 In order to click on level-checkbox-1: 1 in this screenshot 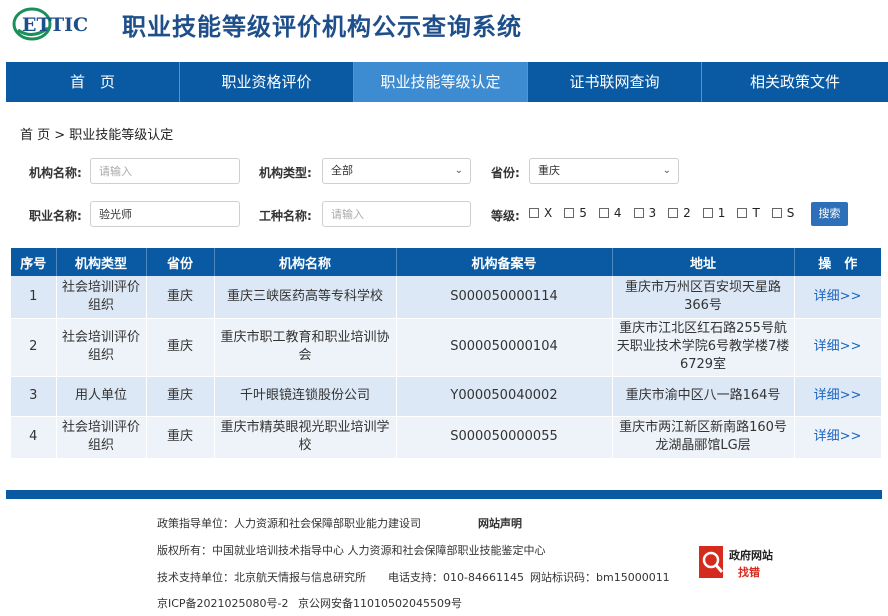, I will do `click(713, 213)`.